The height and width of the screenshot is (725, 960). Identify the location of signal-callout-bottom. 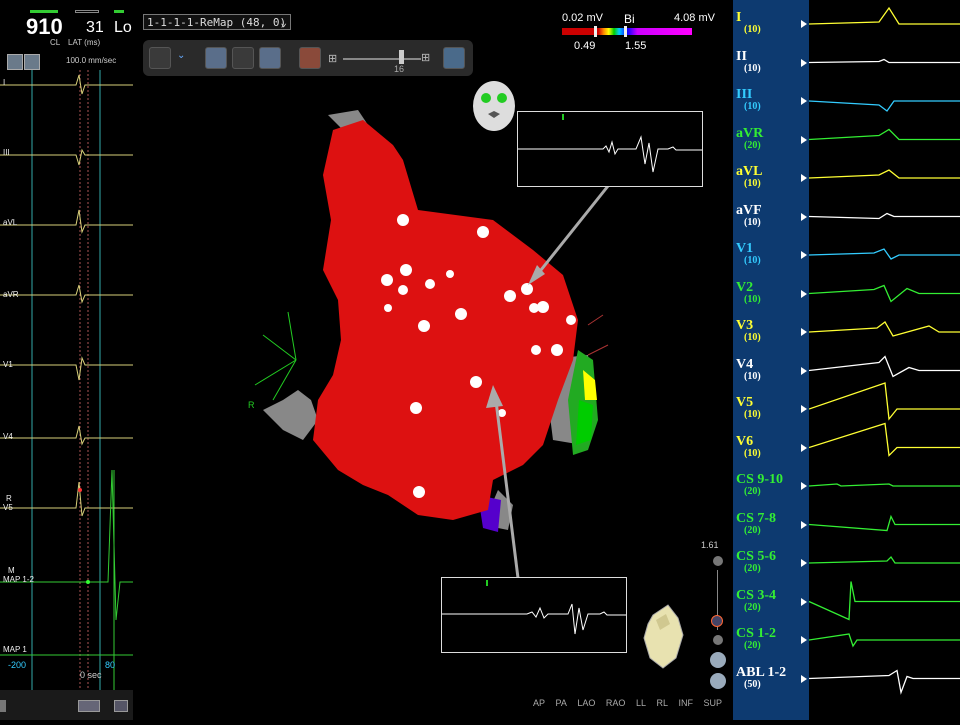
(534, 615).